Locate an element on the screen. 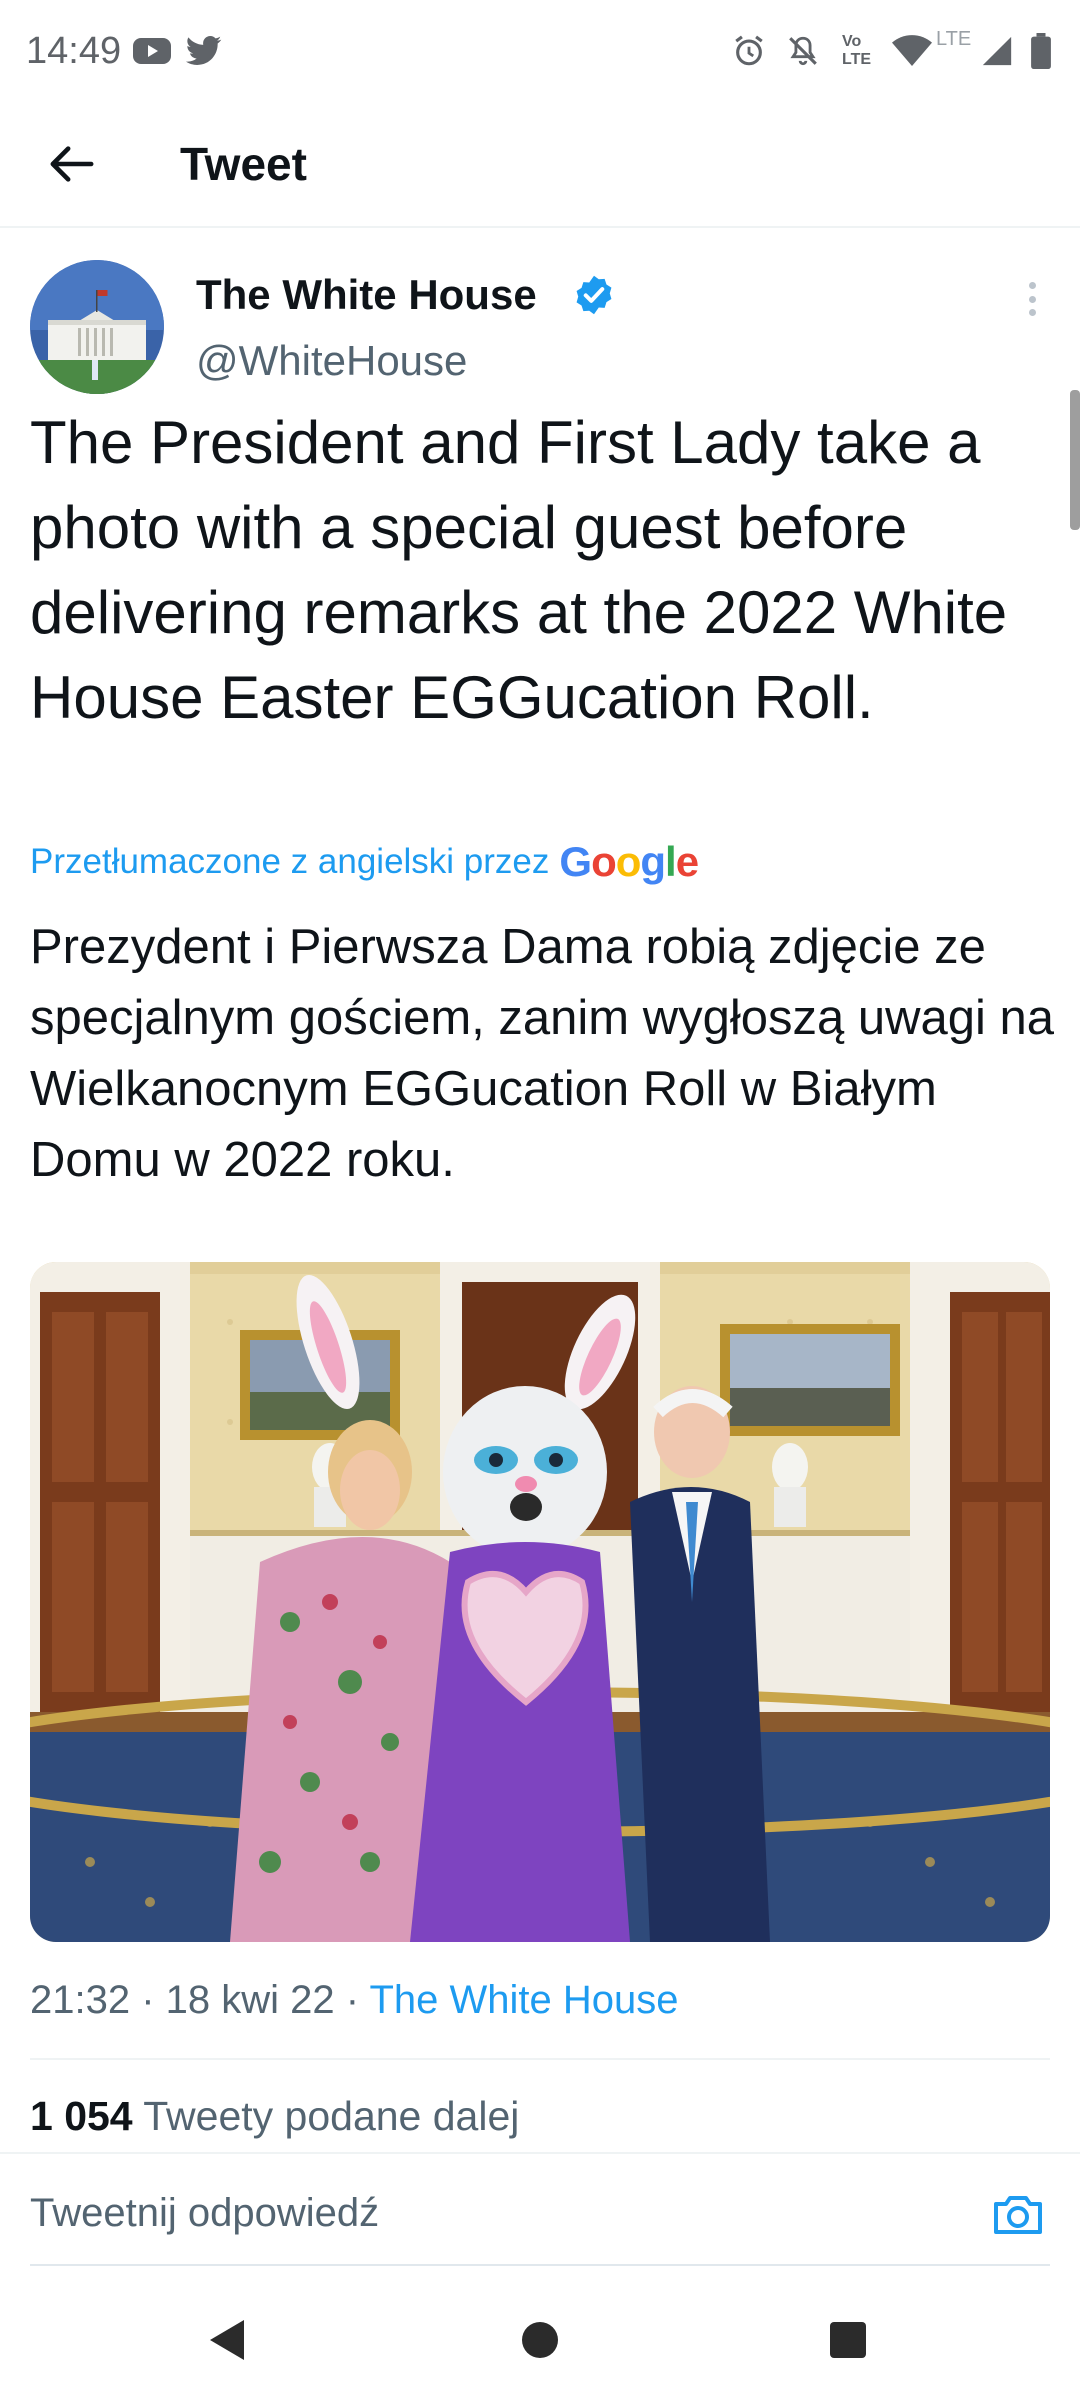 This screenshot has height=2400, width=1080. scrollbar is located at coordinates (1075, 460).